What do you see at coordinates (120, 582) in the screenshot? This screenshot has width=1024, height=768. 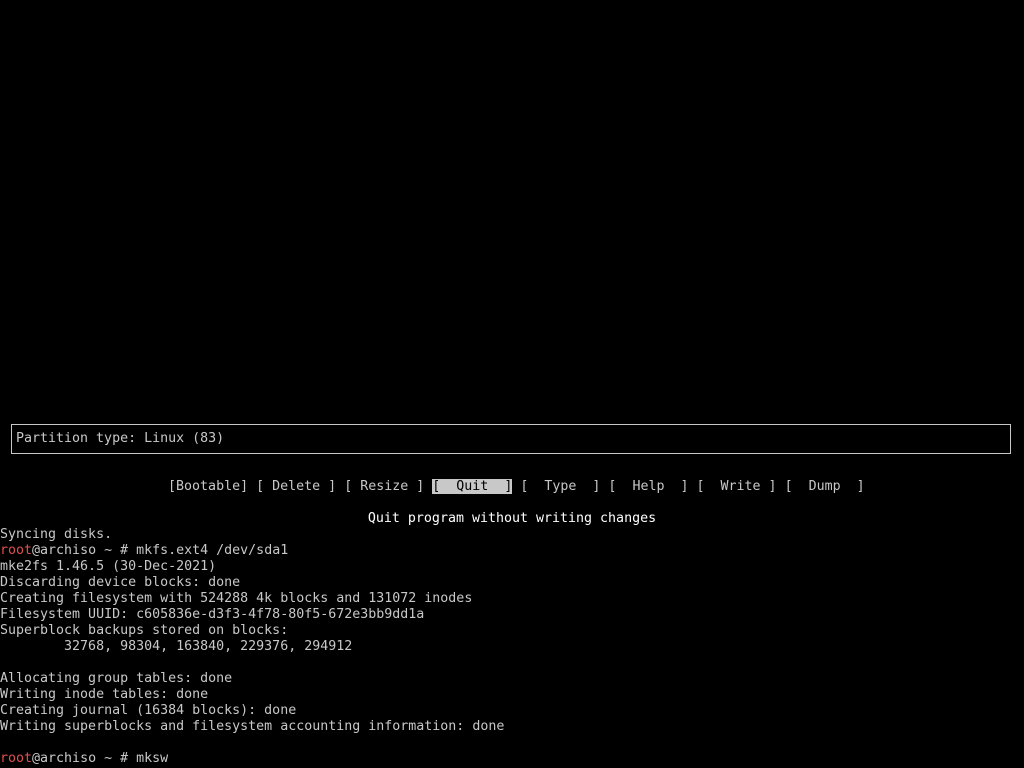 I see `output-line: Discarding device blocks: done` at bounding box center [120, 582].